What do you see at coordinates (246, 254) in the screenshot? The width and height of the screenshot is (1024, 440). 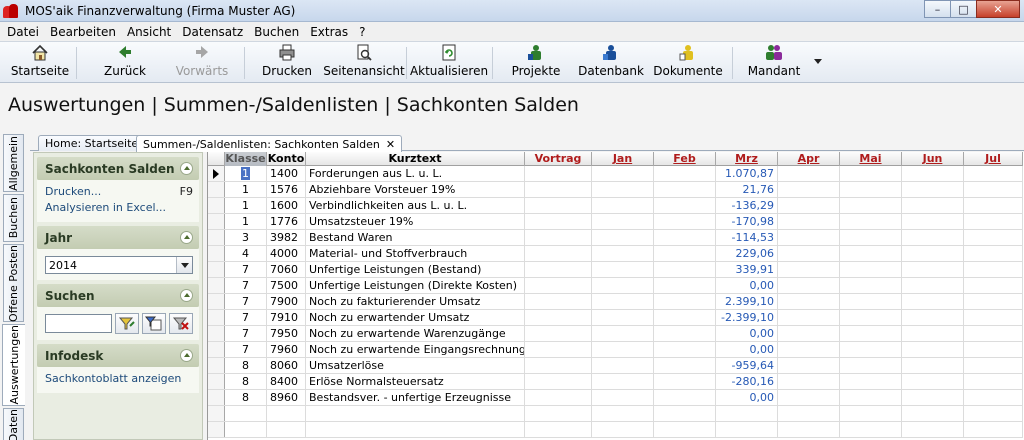 I see `table-cell: 4` at bounding box center [246, 254].